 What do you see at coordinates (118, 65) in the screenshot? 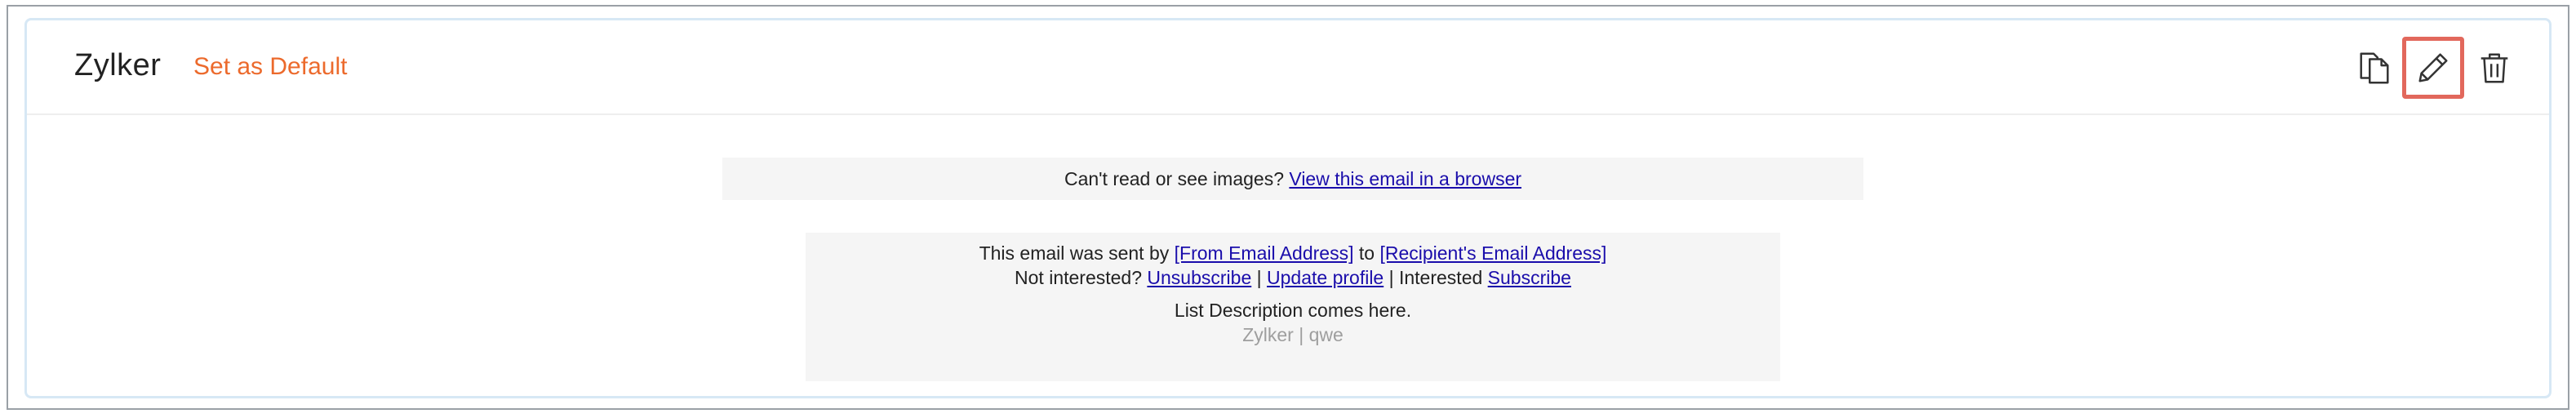
I see `page-title: Zylker` at bounding box center [118, 65].